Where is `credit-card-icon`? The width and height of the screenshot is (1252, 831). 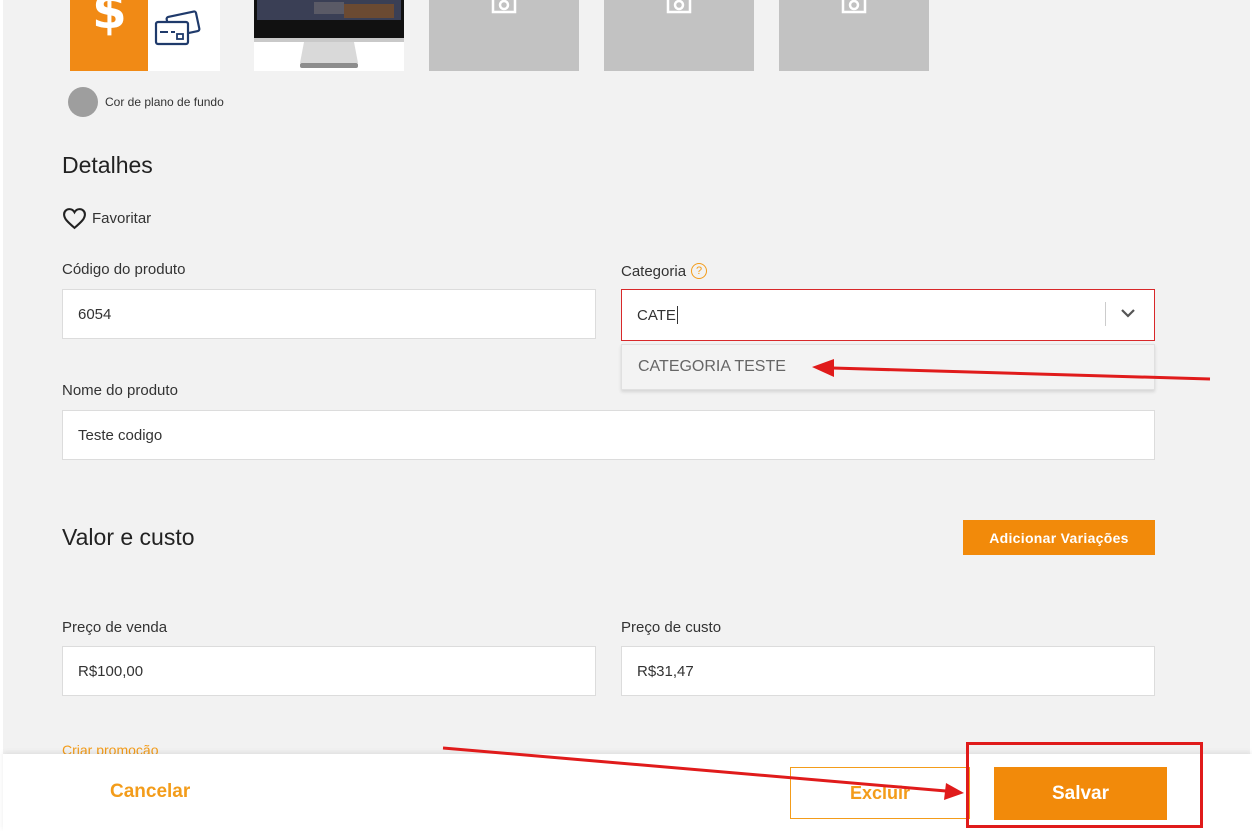 credit-card-icon is located at coordinates (177, 28).